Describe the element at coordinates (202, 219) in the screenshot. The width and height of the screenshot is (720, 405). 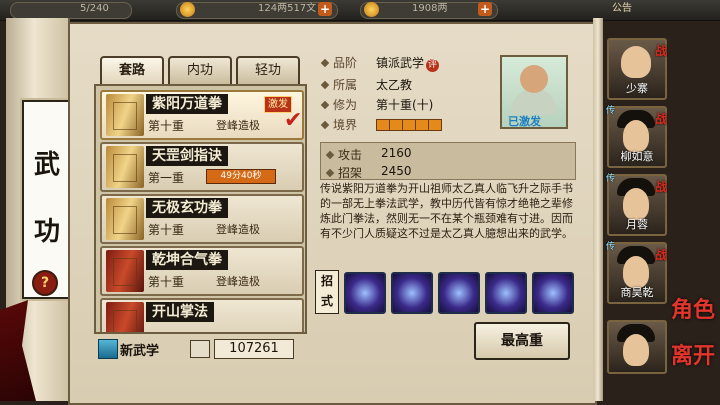
I see `skill-item: 无极玄功拳 第十重 登峰造极` at that location.